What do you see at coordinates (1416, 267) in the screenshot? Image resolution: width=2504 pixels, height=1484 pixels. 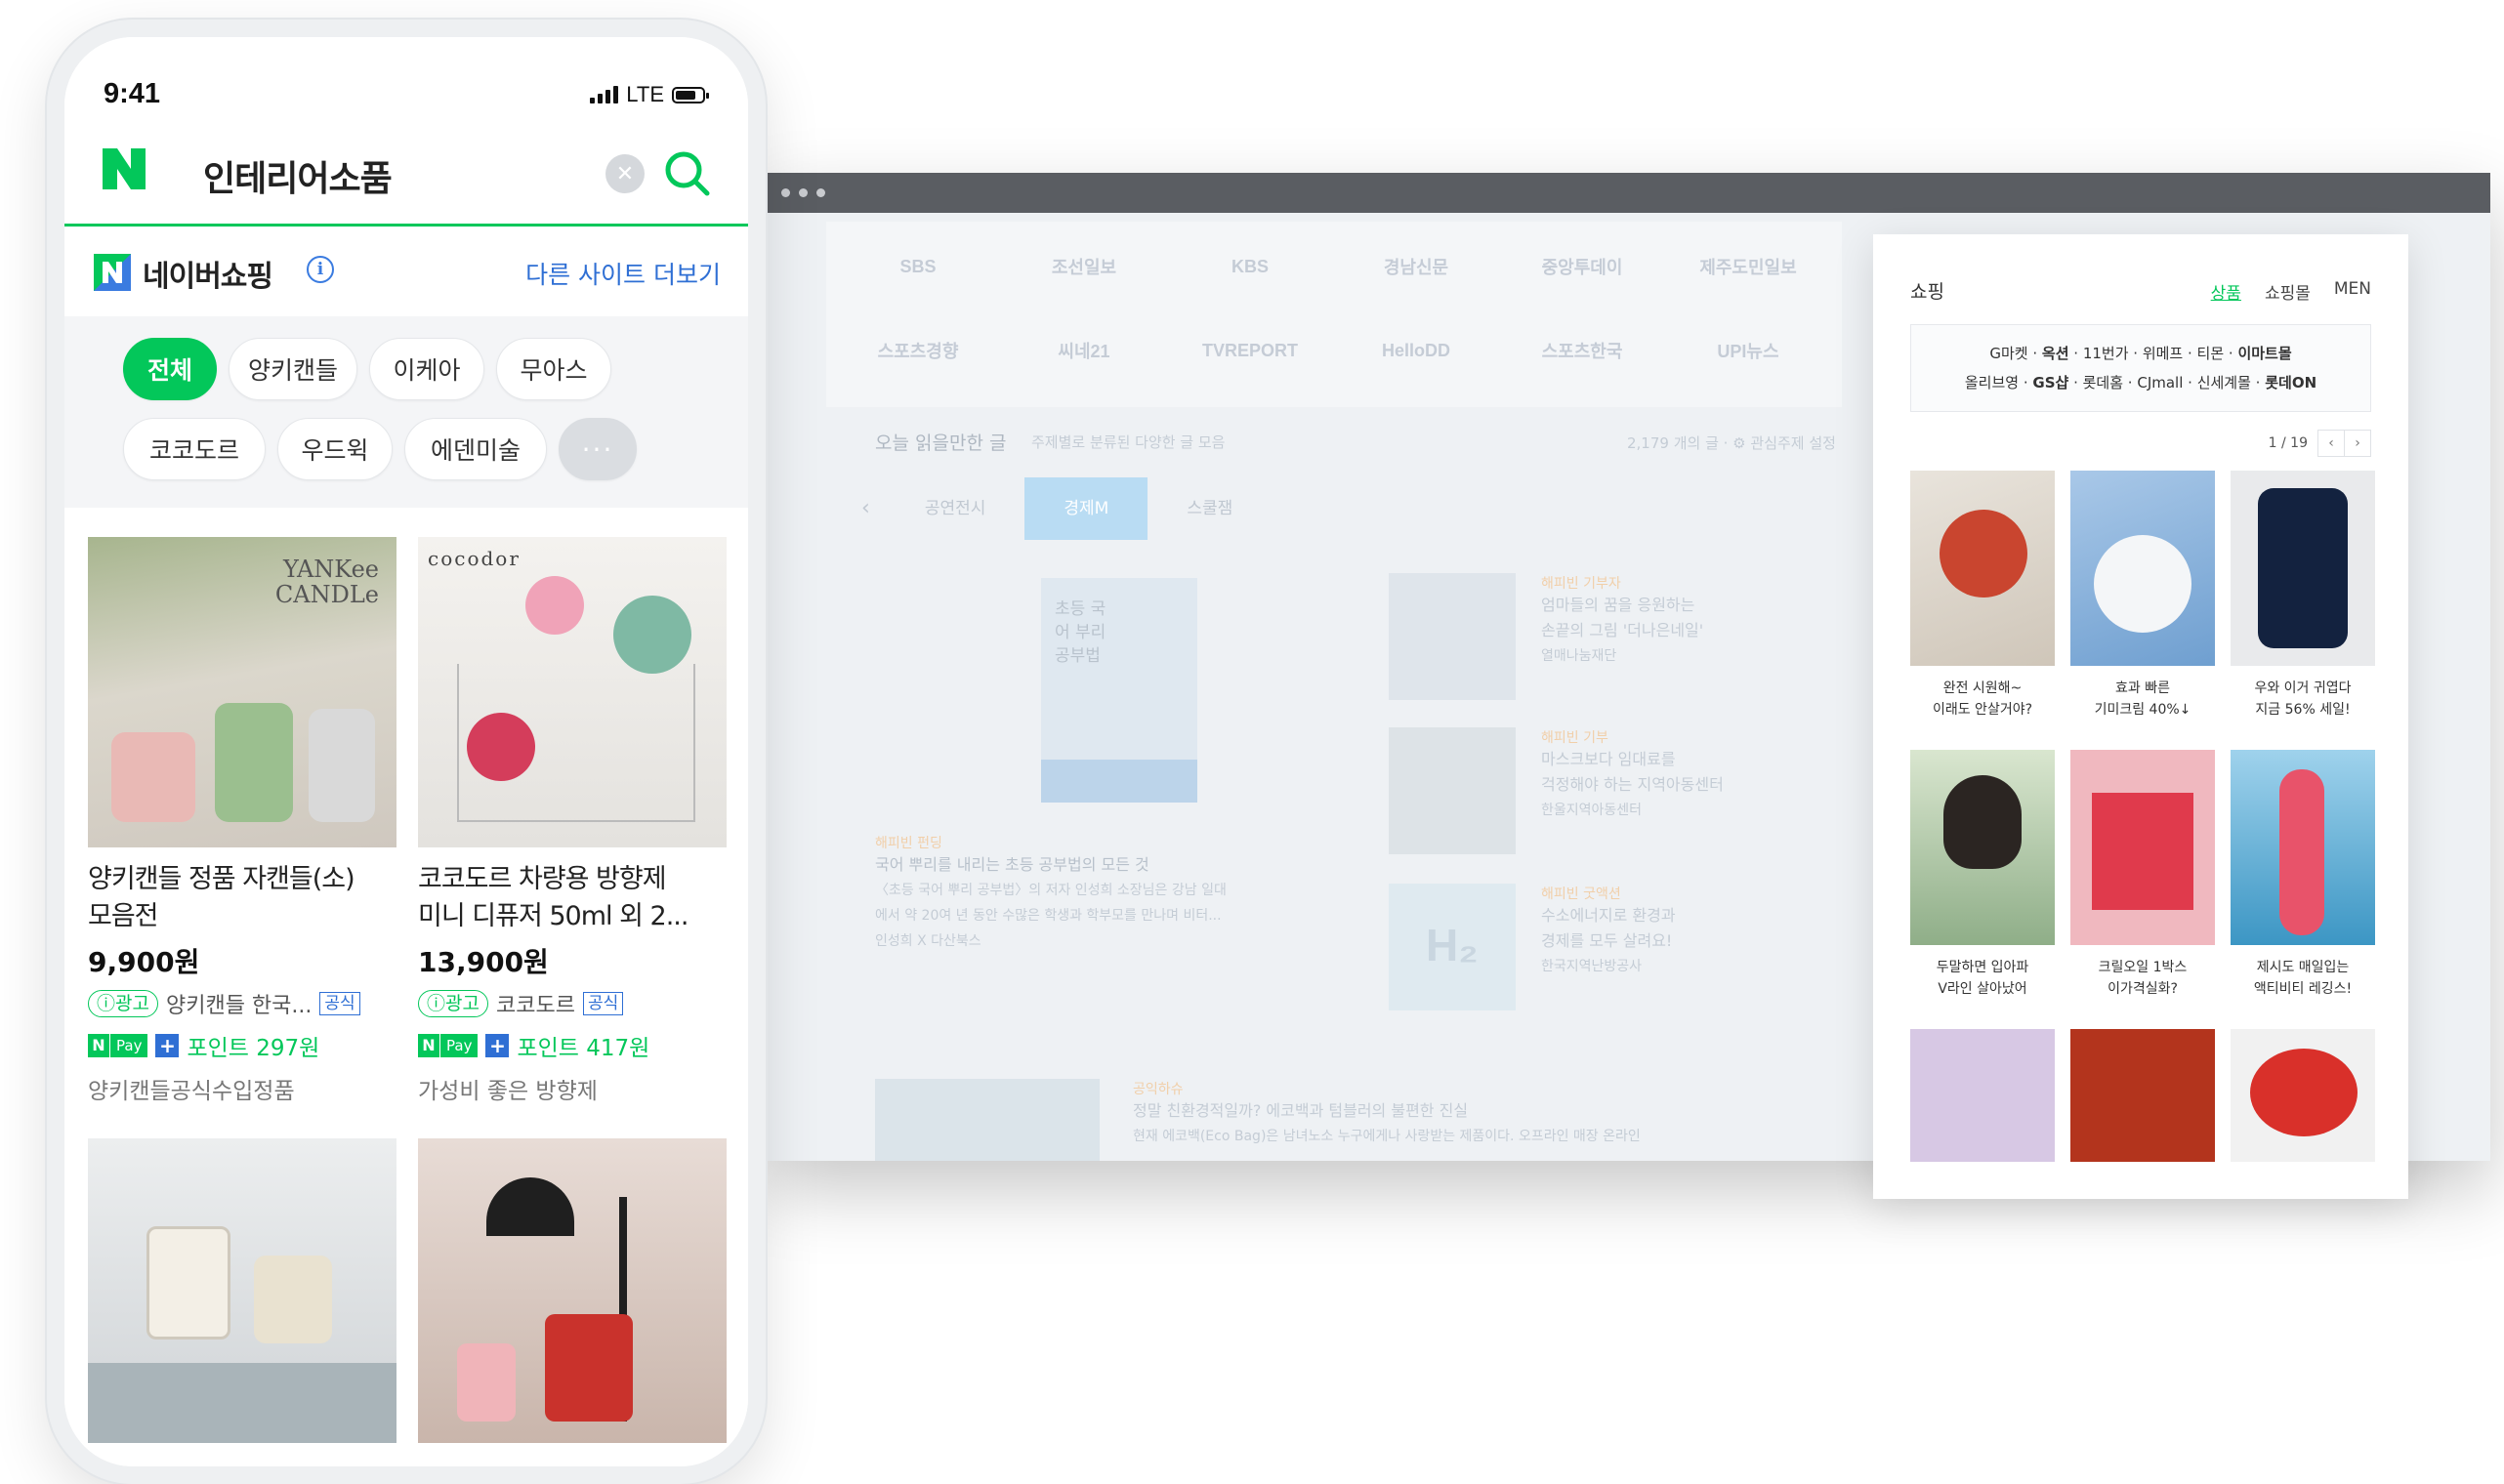 I see `publisher-logo: 경남신문` at bounding box center [1416, 267].